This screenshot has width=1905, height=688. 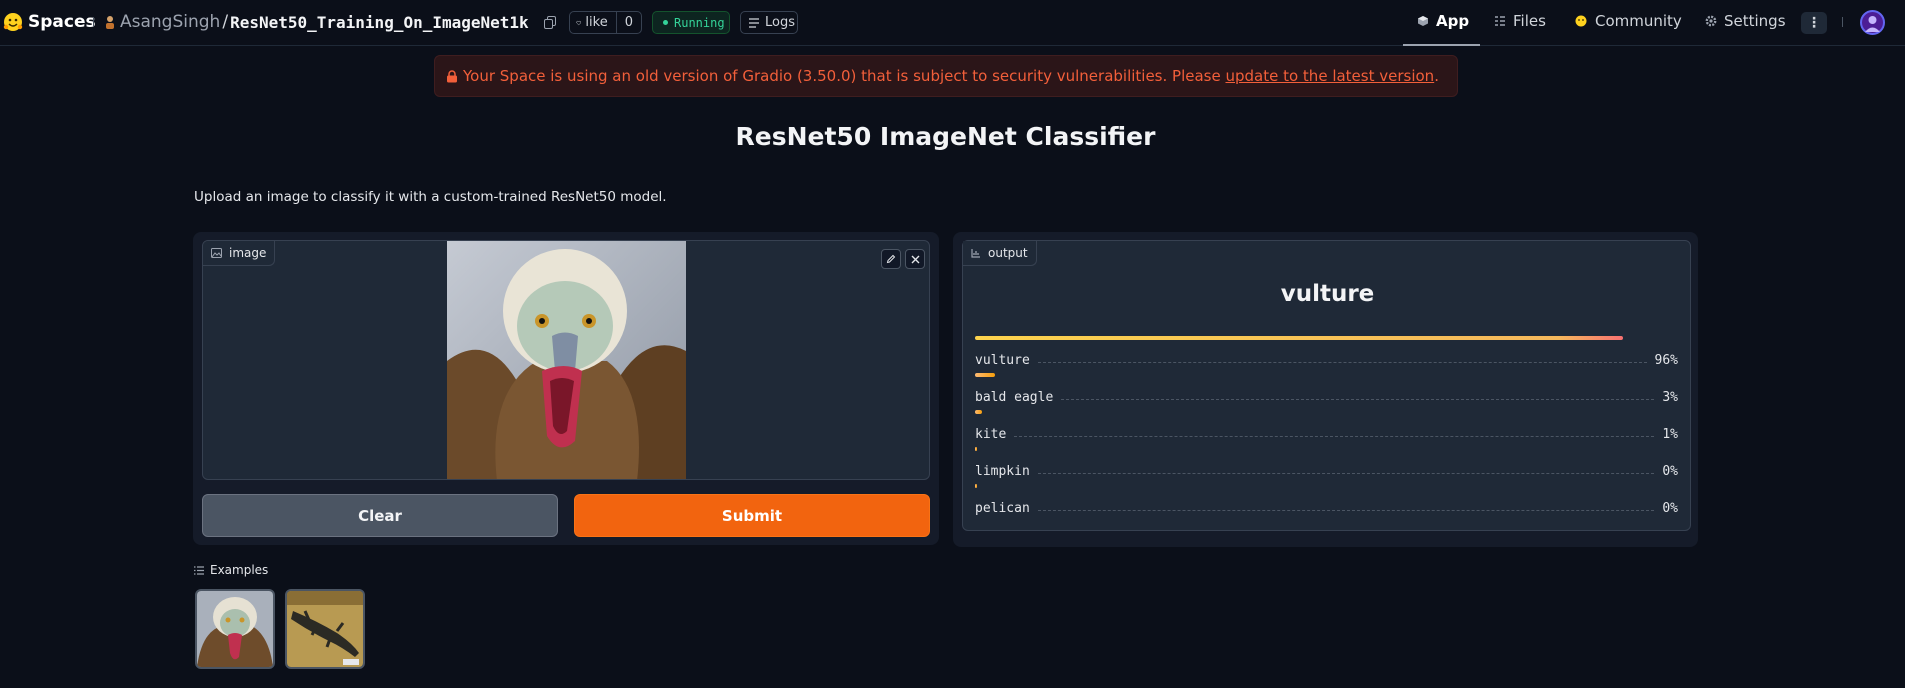 What do you see at coordinates (754, 22) in the screenshot?
I see `logs-icon` at bounding box center [754, 22].